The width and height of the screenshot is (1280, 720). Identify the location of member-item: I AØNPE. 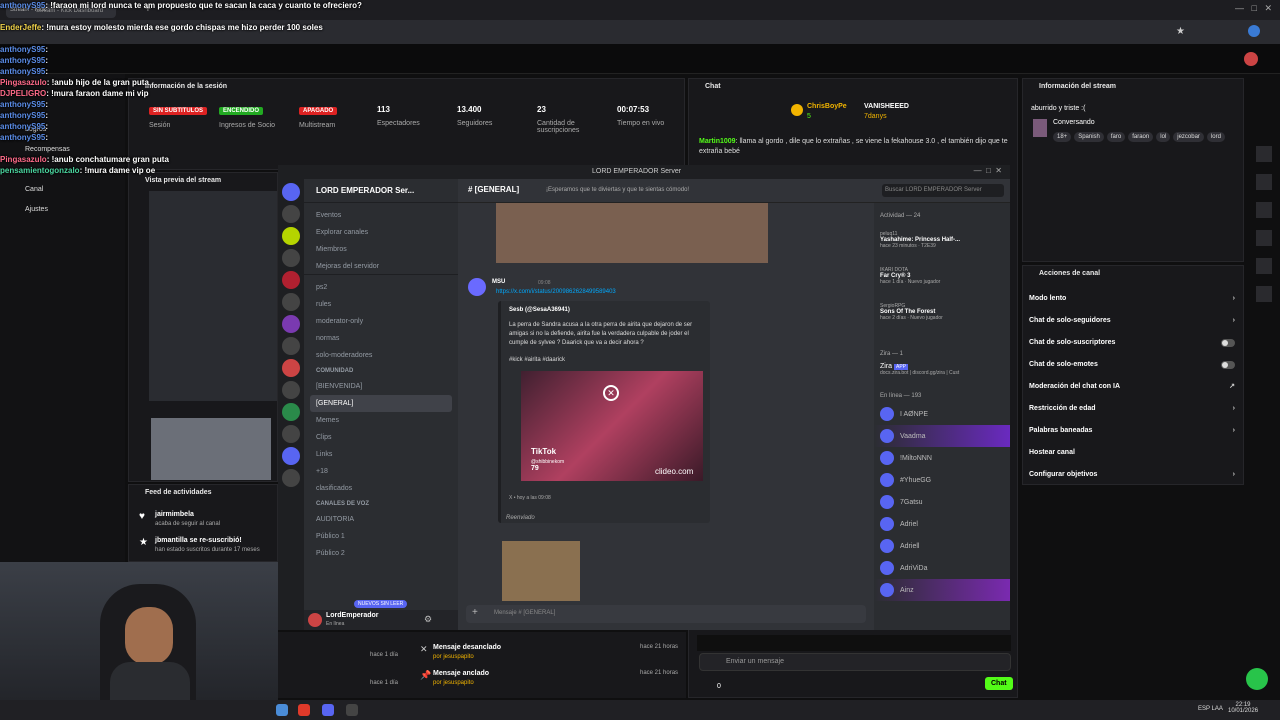
(942, 414).